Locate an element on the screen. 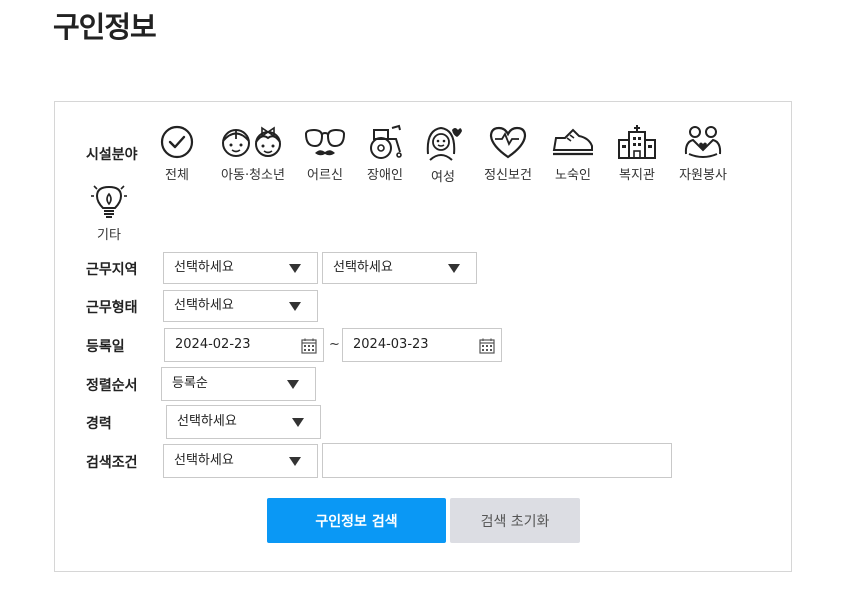 This screenshot has width=846, height=590. category-label: 기타 is located at coordinates (109, 235).